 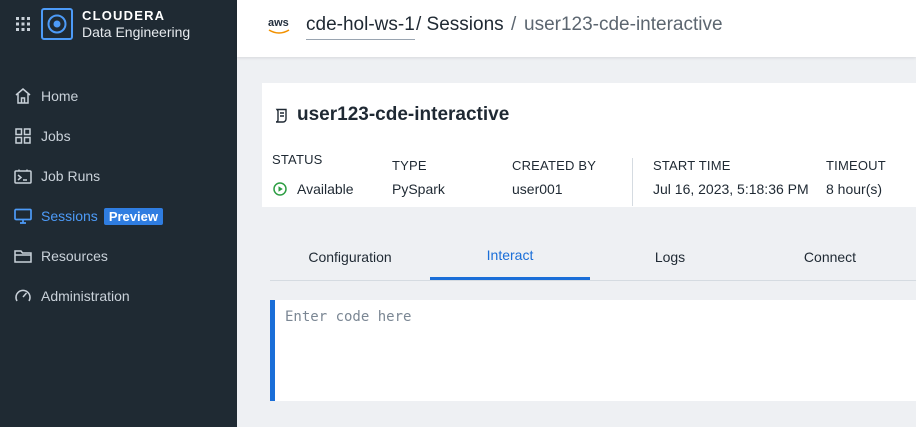 What do you see at coordinates (554, 165) in the screenshot?
I see `created-by-label: CREATED BY` at bounding box center [554, 165].